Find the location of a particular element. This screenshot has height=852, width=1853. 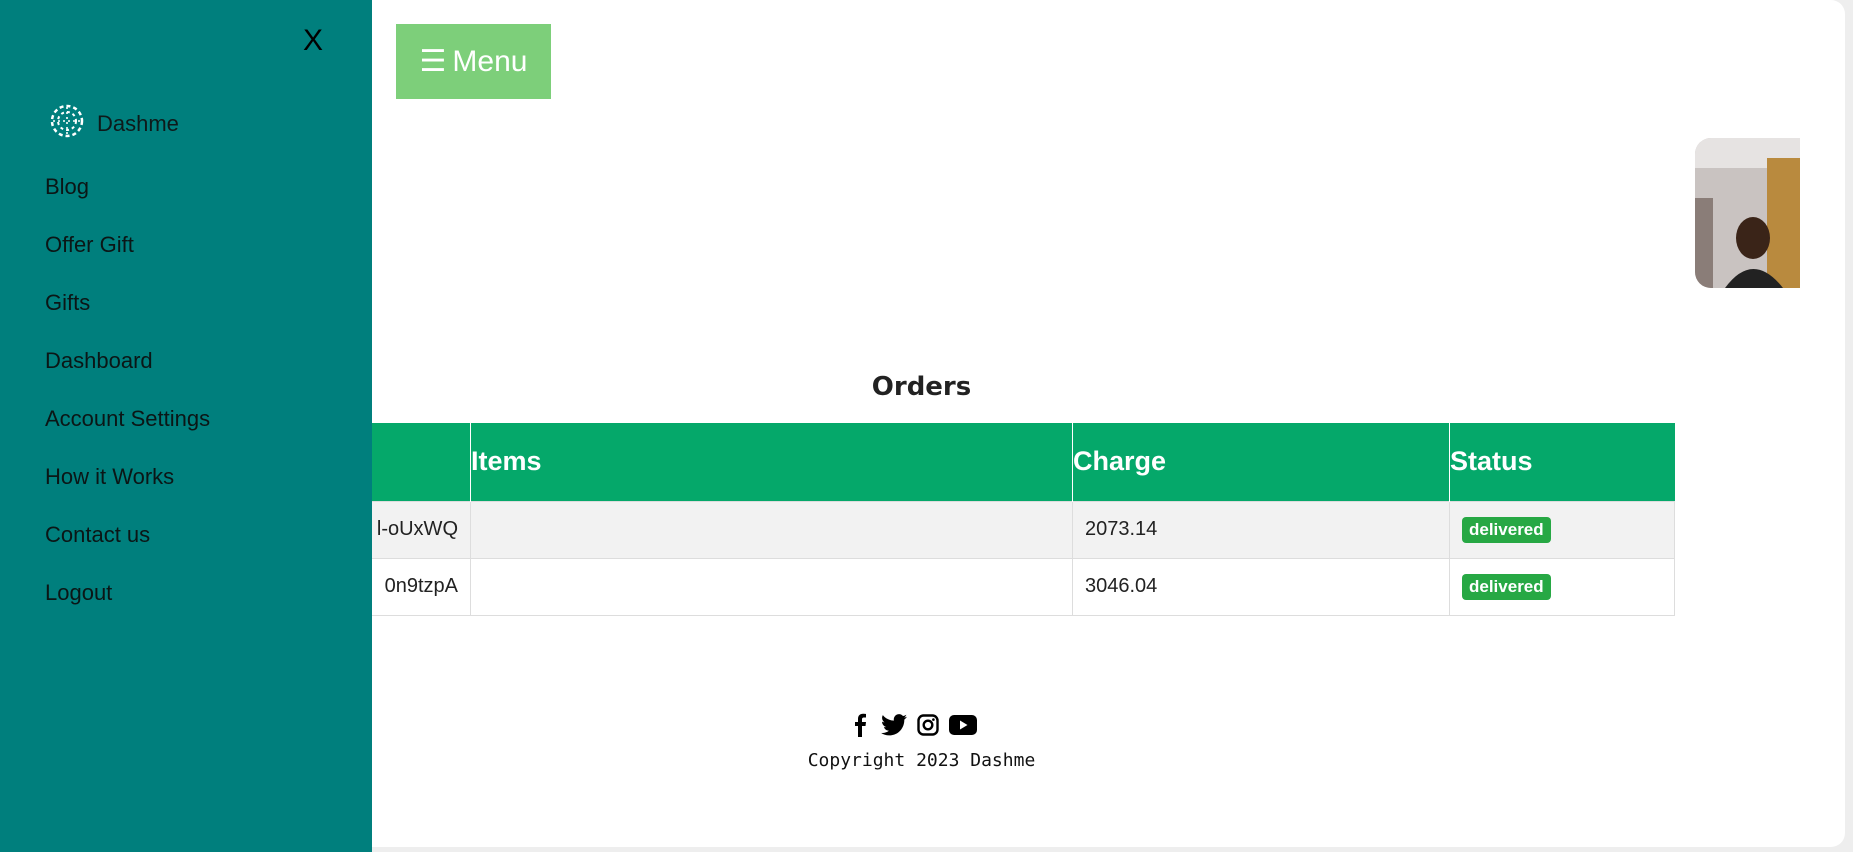

instagram-icon is located at coordinates (928, 725).